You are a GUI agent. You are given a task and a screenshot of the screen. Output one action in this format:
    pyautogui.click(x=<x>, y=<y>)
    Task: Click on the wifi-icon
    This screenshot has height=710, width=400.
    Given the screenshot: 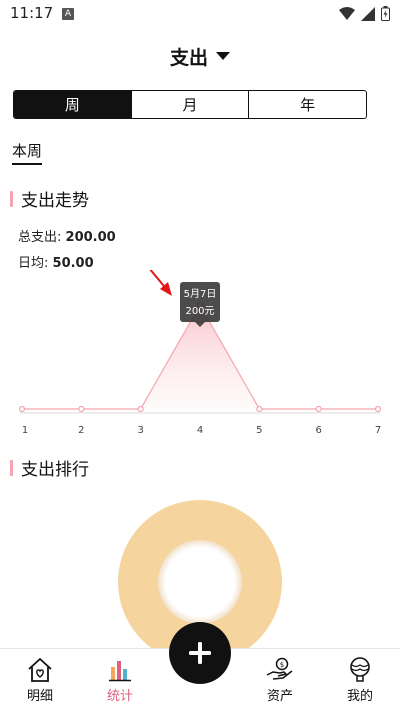 What is the action you would take?
    pyautogui.click(x=347, y=13)
    